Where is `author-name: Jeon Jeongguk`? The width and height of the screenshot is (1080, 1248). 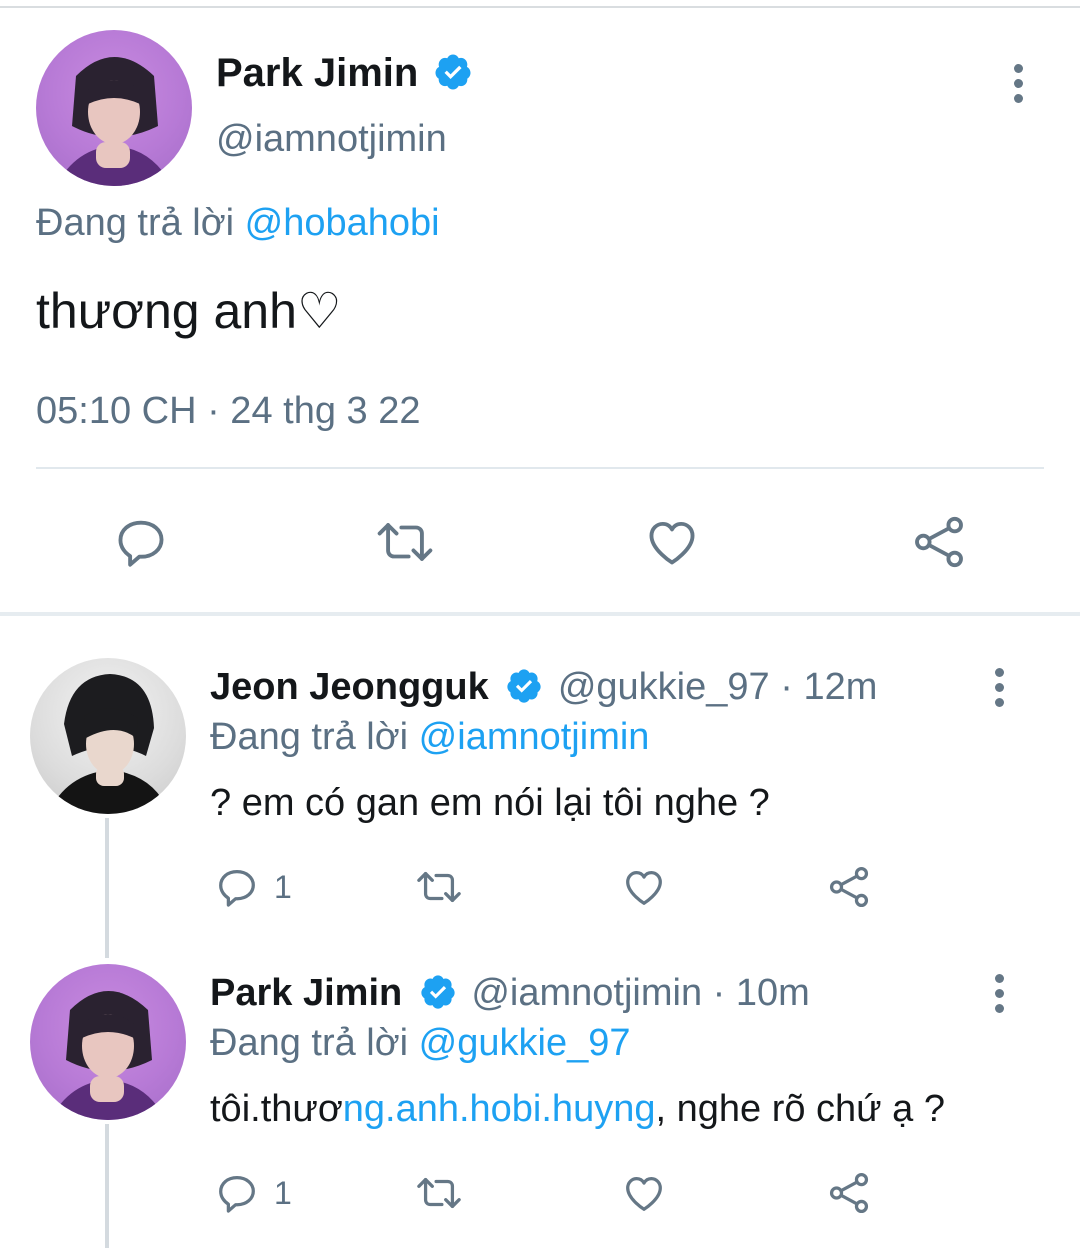 author-name: Jeon Jeongguk is located at coordinates (349, 687).